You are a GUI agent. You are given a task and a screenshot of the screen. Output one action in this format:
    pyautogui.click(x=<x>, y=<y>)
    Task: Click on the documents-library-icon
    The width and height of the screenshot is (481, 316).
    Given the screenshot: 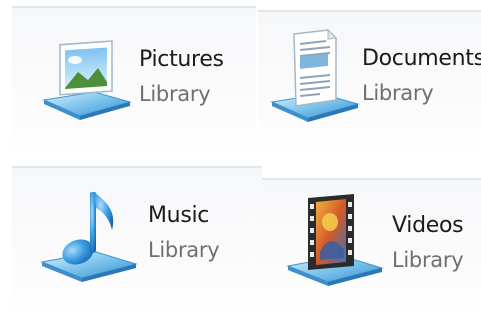 What is the action you would take?
    pyautogui.click(x=315, y=78)
    